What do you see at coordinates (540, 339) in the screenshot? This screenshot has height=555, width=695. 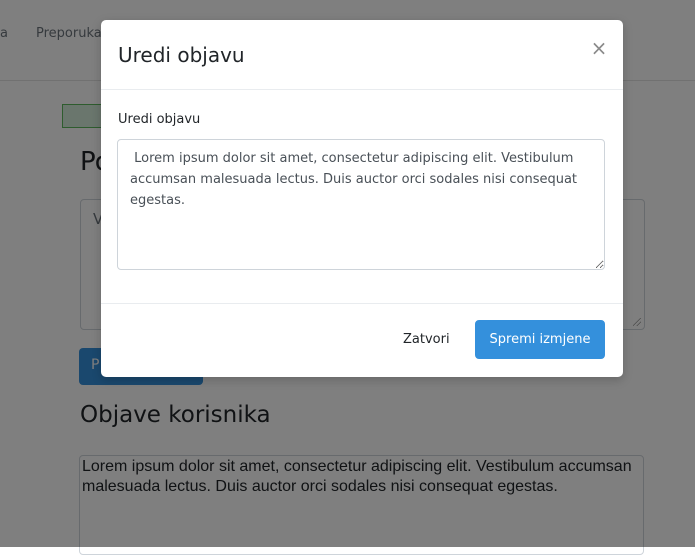 I see `save-changes-button: Spremi izmjene` at bounding box center [540, 339].